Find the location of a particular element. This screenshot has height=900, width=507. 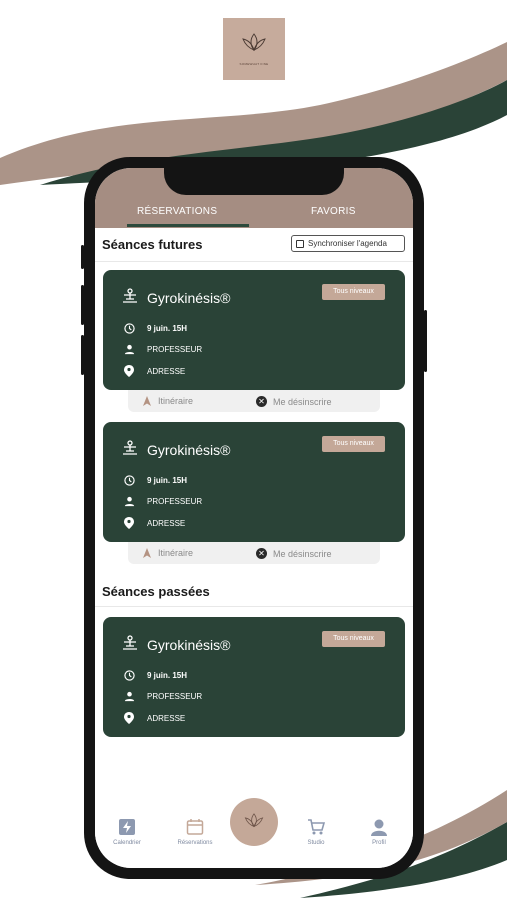

user-icon is located at coordinates (379, 827).